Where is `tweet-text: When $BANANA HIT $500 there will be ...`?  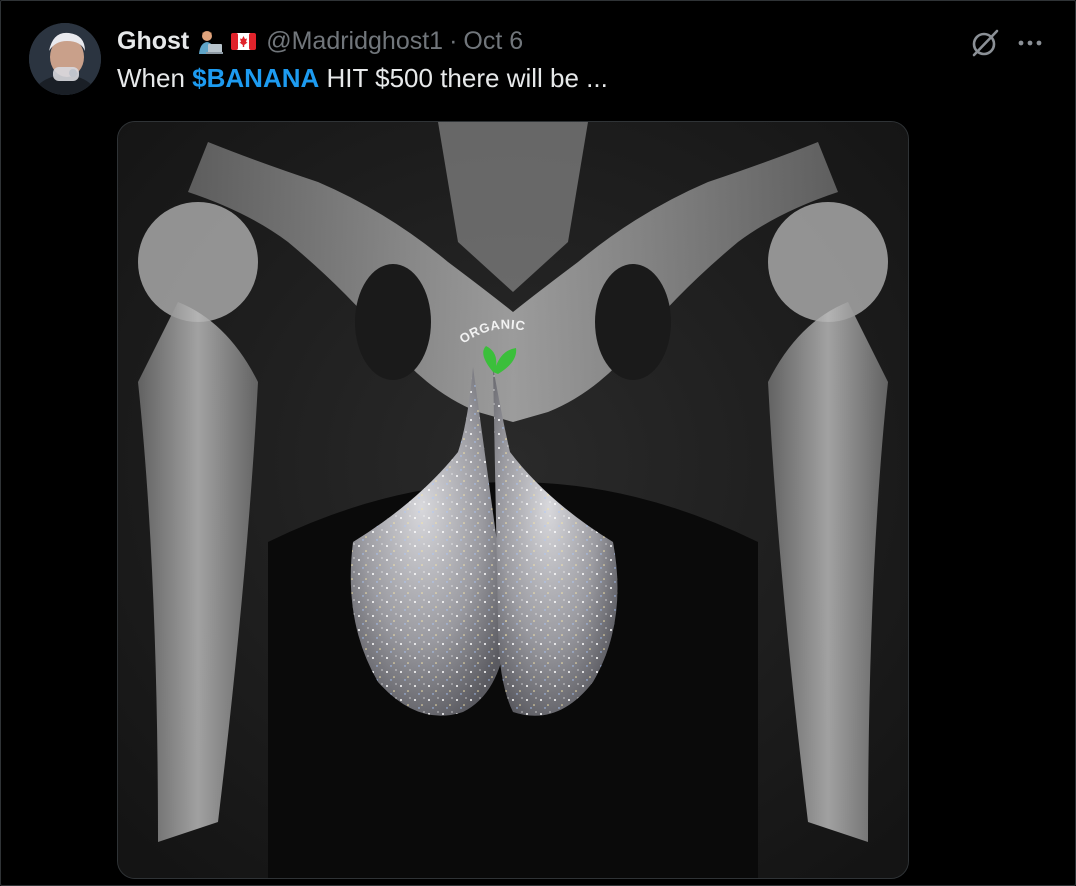
tweet-text: When $BANANA HIT $500 there will be ... is located at coordinates (362, 78).